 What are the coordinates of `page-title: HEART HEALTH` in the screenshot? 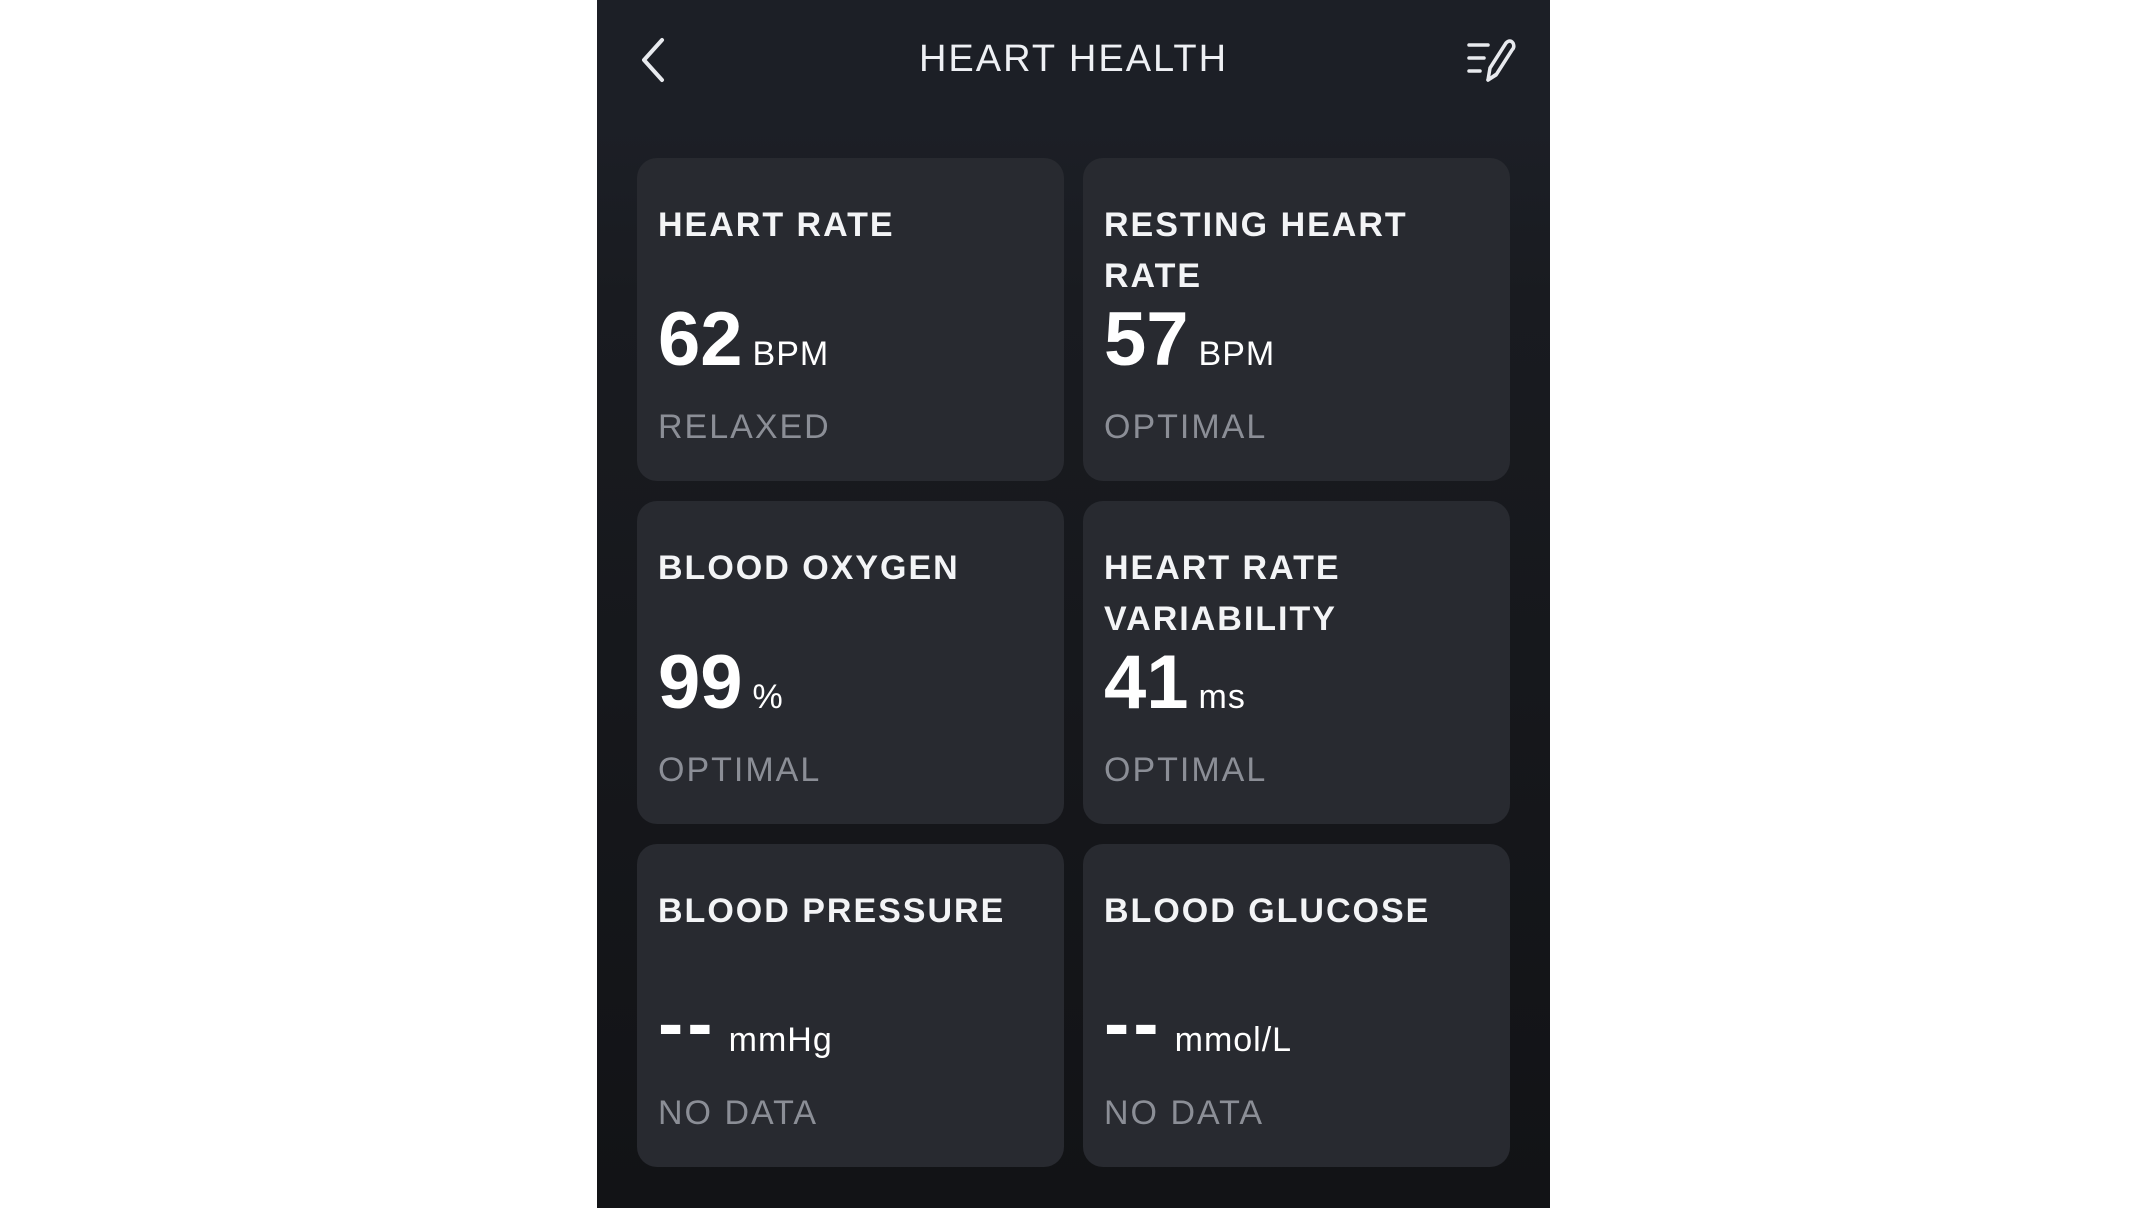 It's located at (1073, 59).